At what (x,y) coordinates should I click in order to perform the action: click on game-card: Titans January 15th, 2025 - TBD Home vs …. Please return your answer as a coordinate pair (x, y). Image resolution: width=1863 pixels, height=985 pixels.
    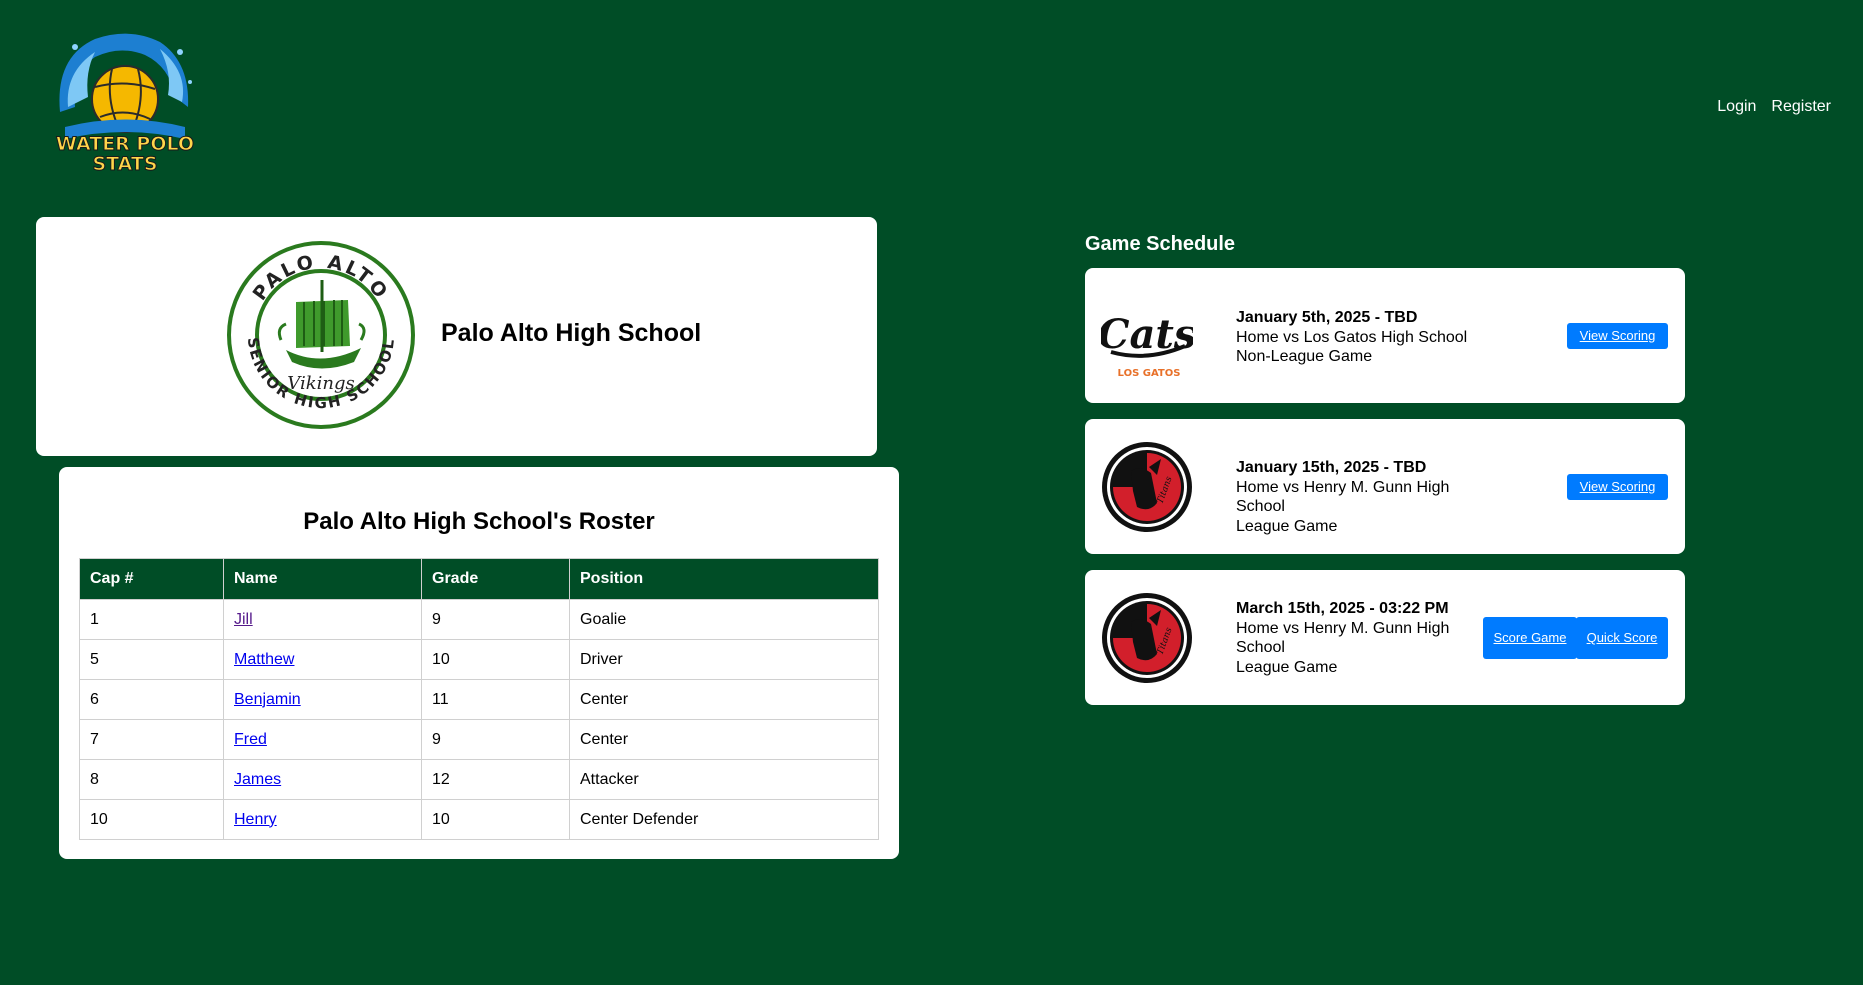
    Looking at the image, I should click on (1385, 486).